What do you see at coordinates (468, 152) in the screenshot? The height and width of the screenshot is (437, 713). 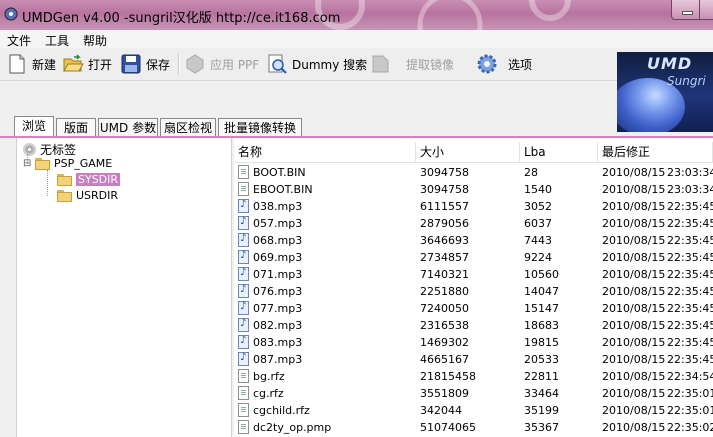 I see `column-header-size: 大小` at bounding box center [468, 152].